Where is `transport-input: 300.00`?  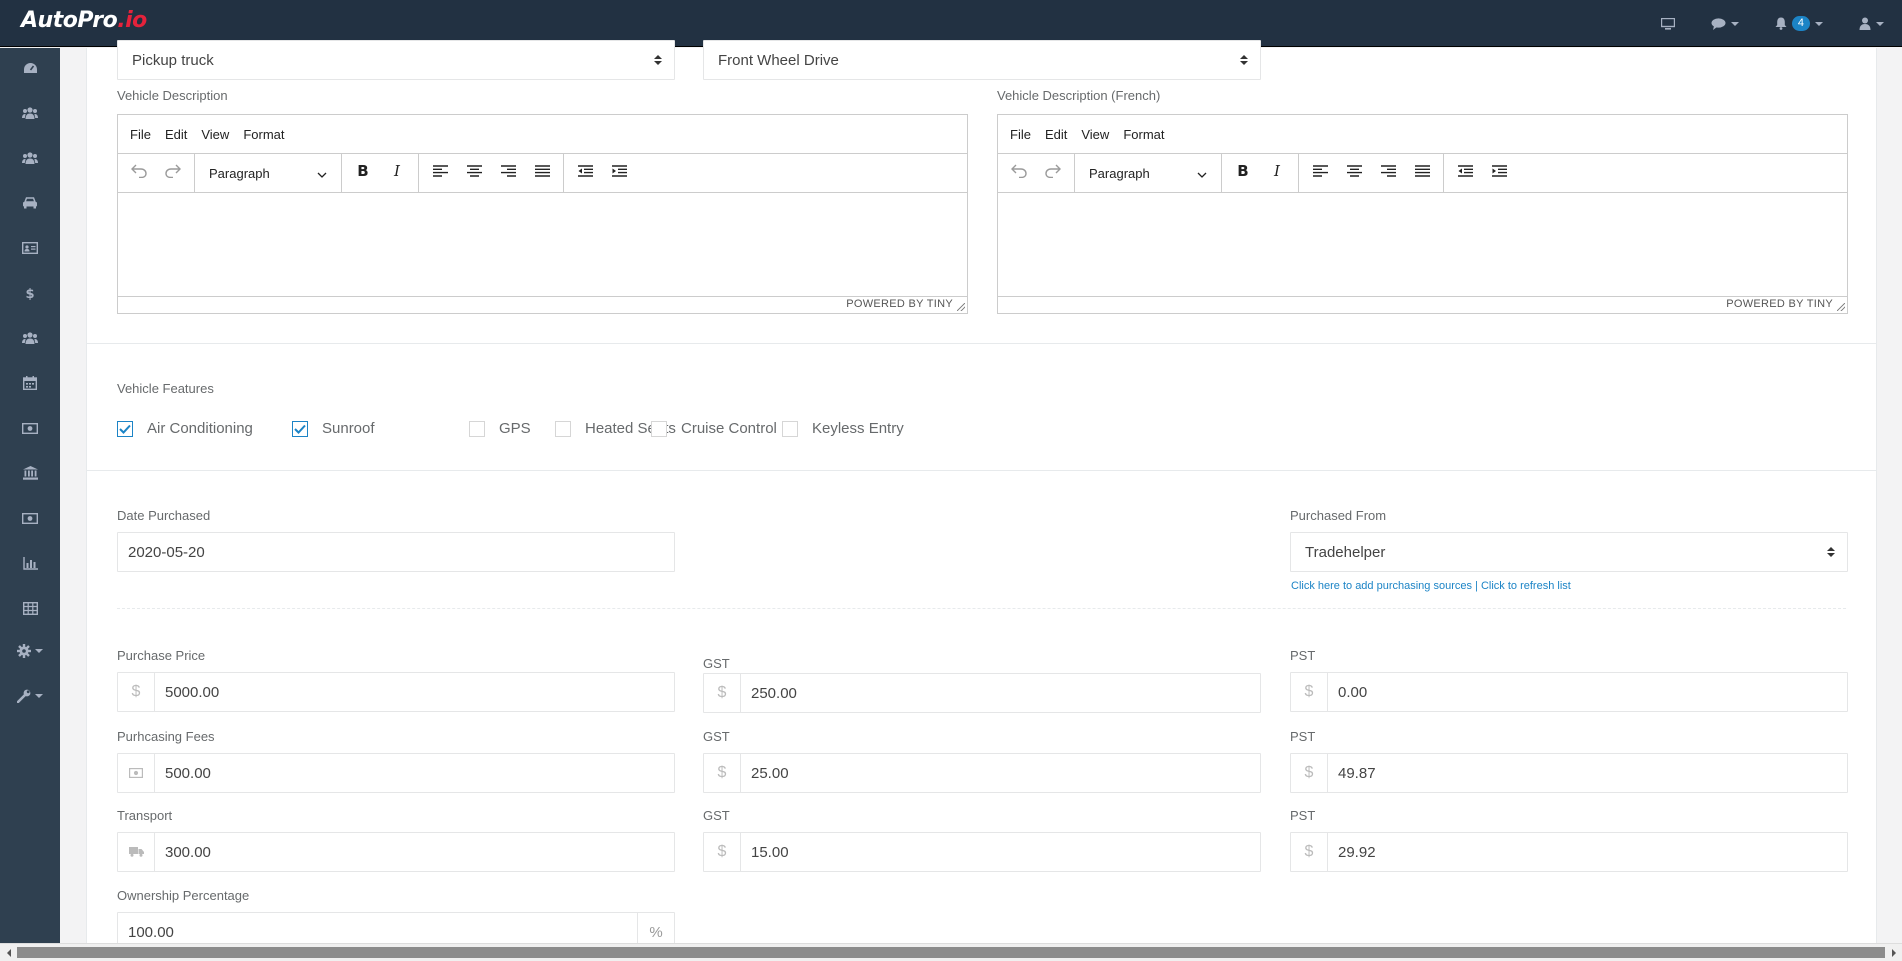
transport-input: 300.00 is located at coordinates (396, 852).